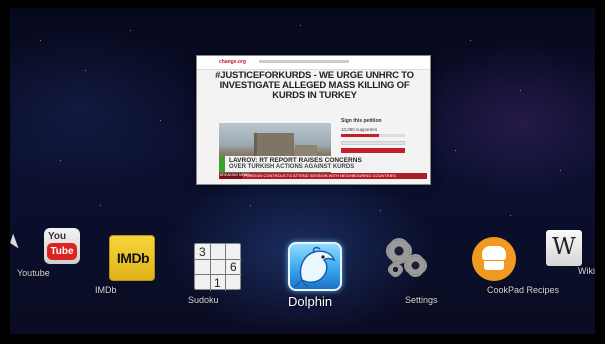 Image resolution: width=605 pixels, height=344 pixels. I want to click on supporter-progress, so click(373, 135).